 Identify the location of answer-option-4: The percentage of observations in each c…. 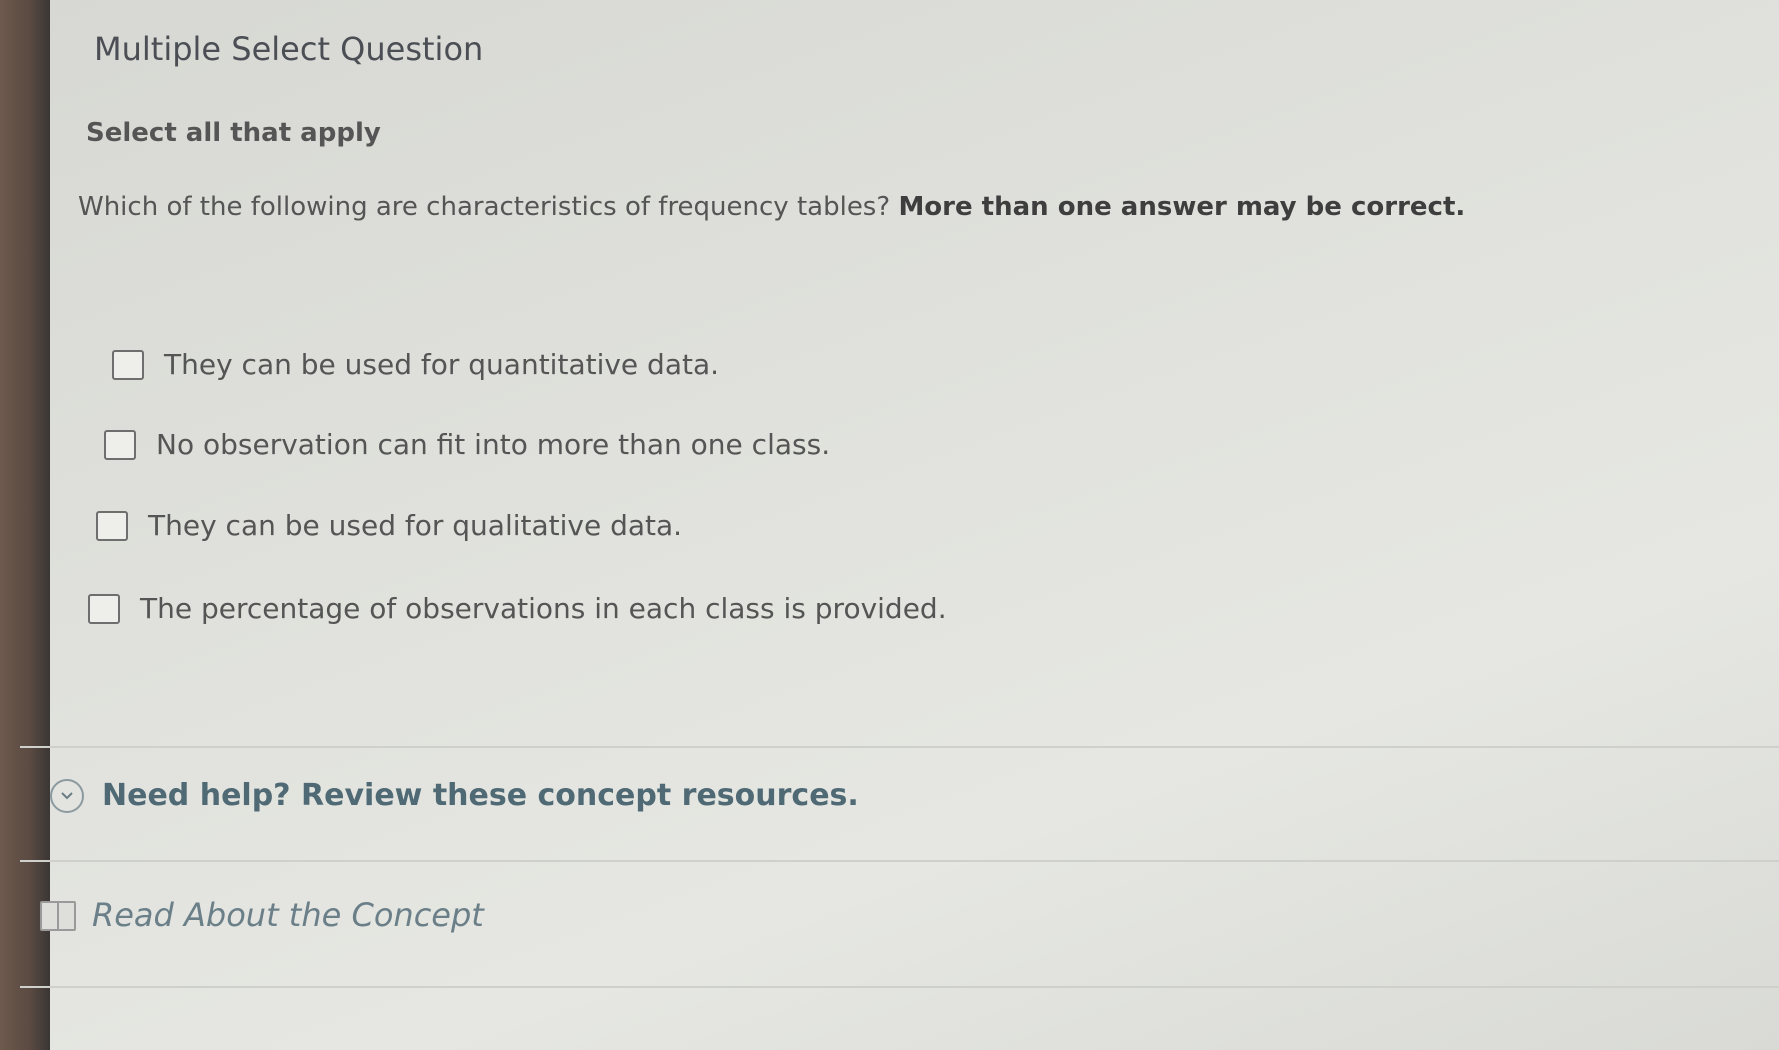
(517, 608).